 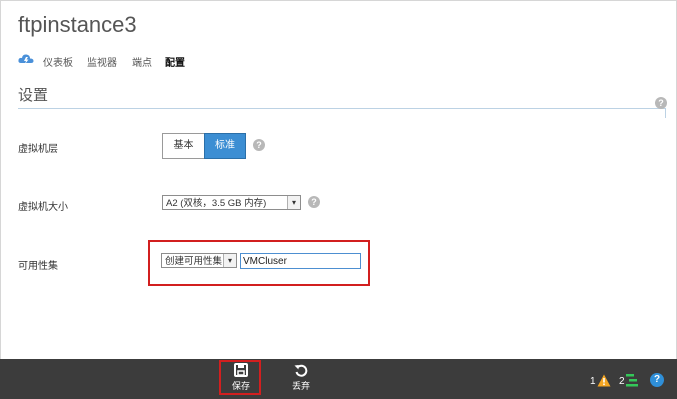 I want to click on question-icon: ?, so click(x=657, y=380).